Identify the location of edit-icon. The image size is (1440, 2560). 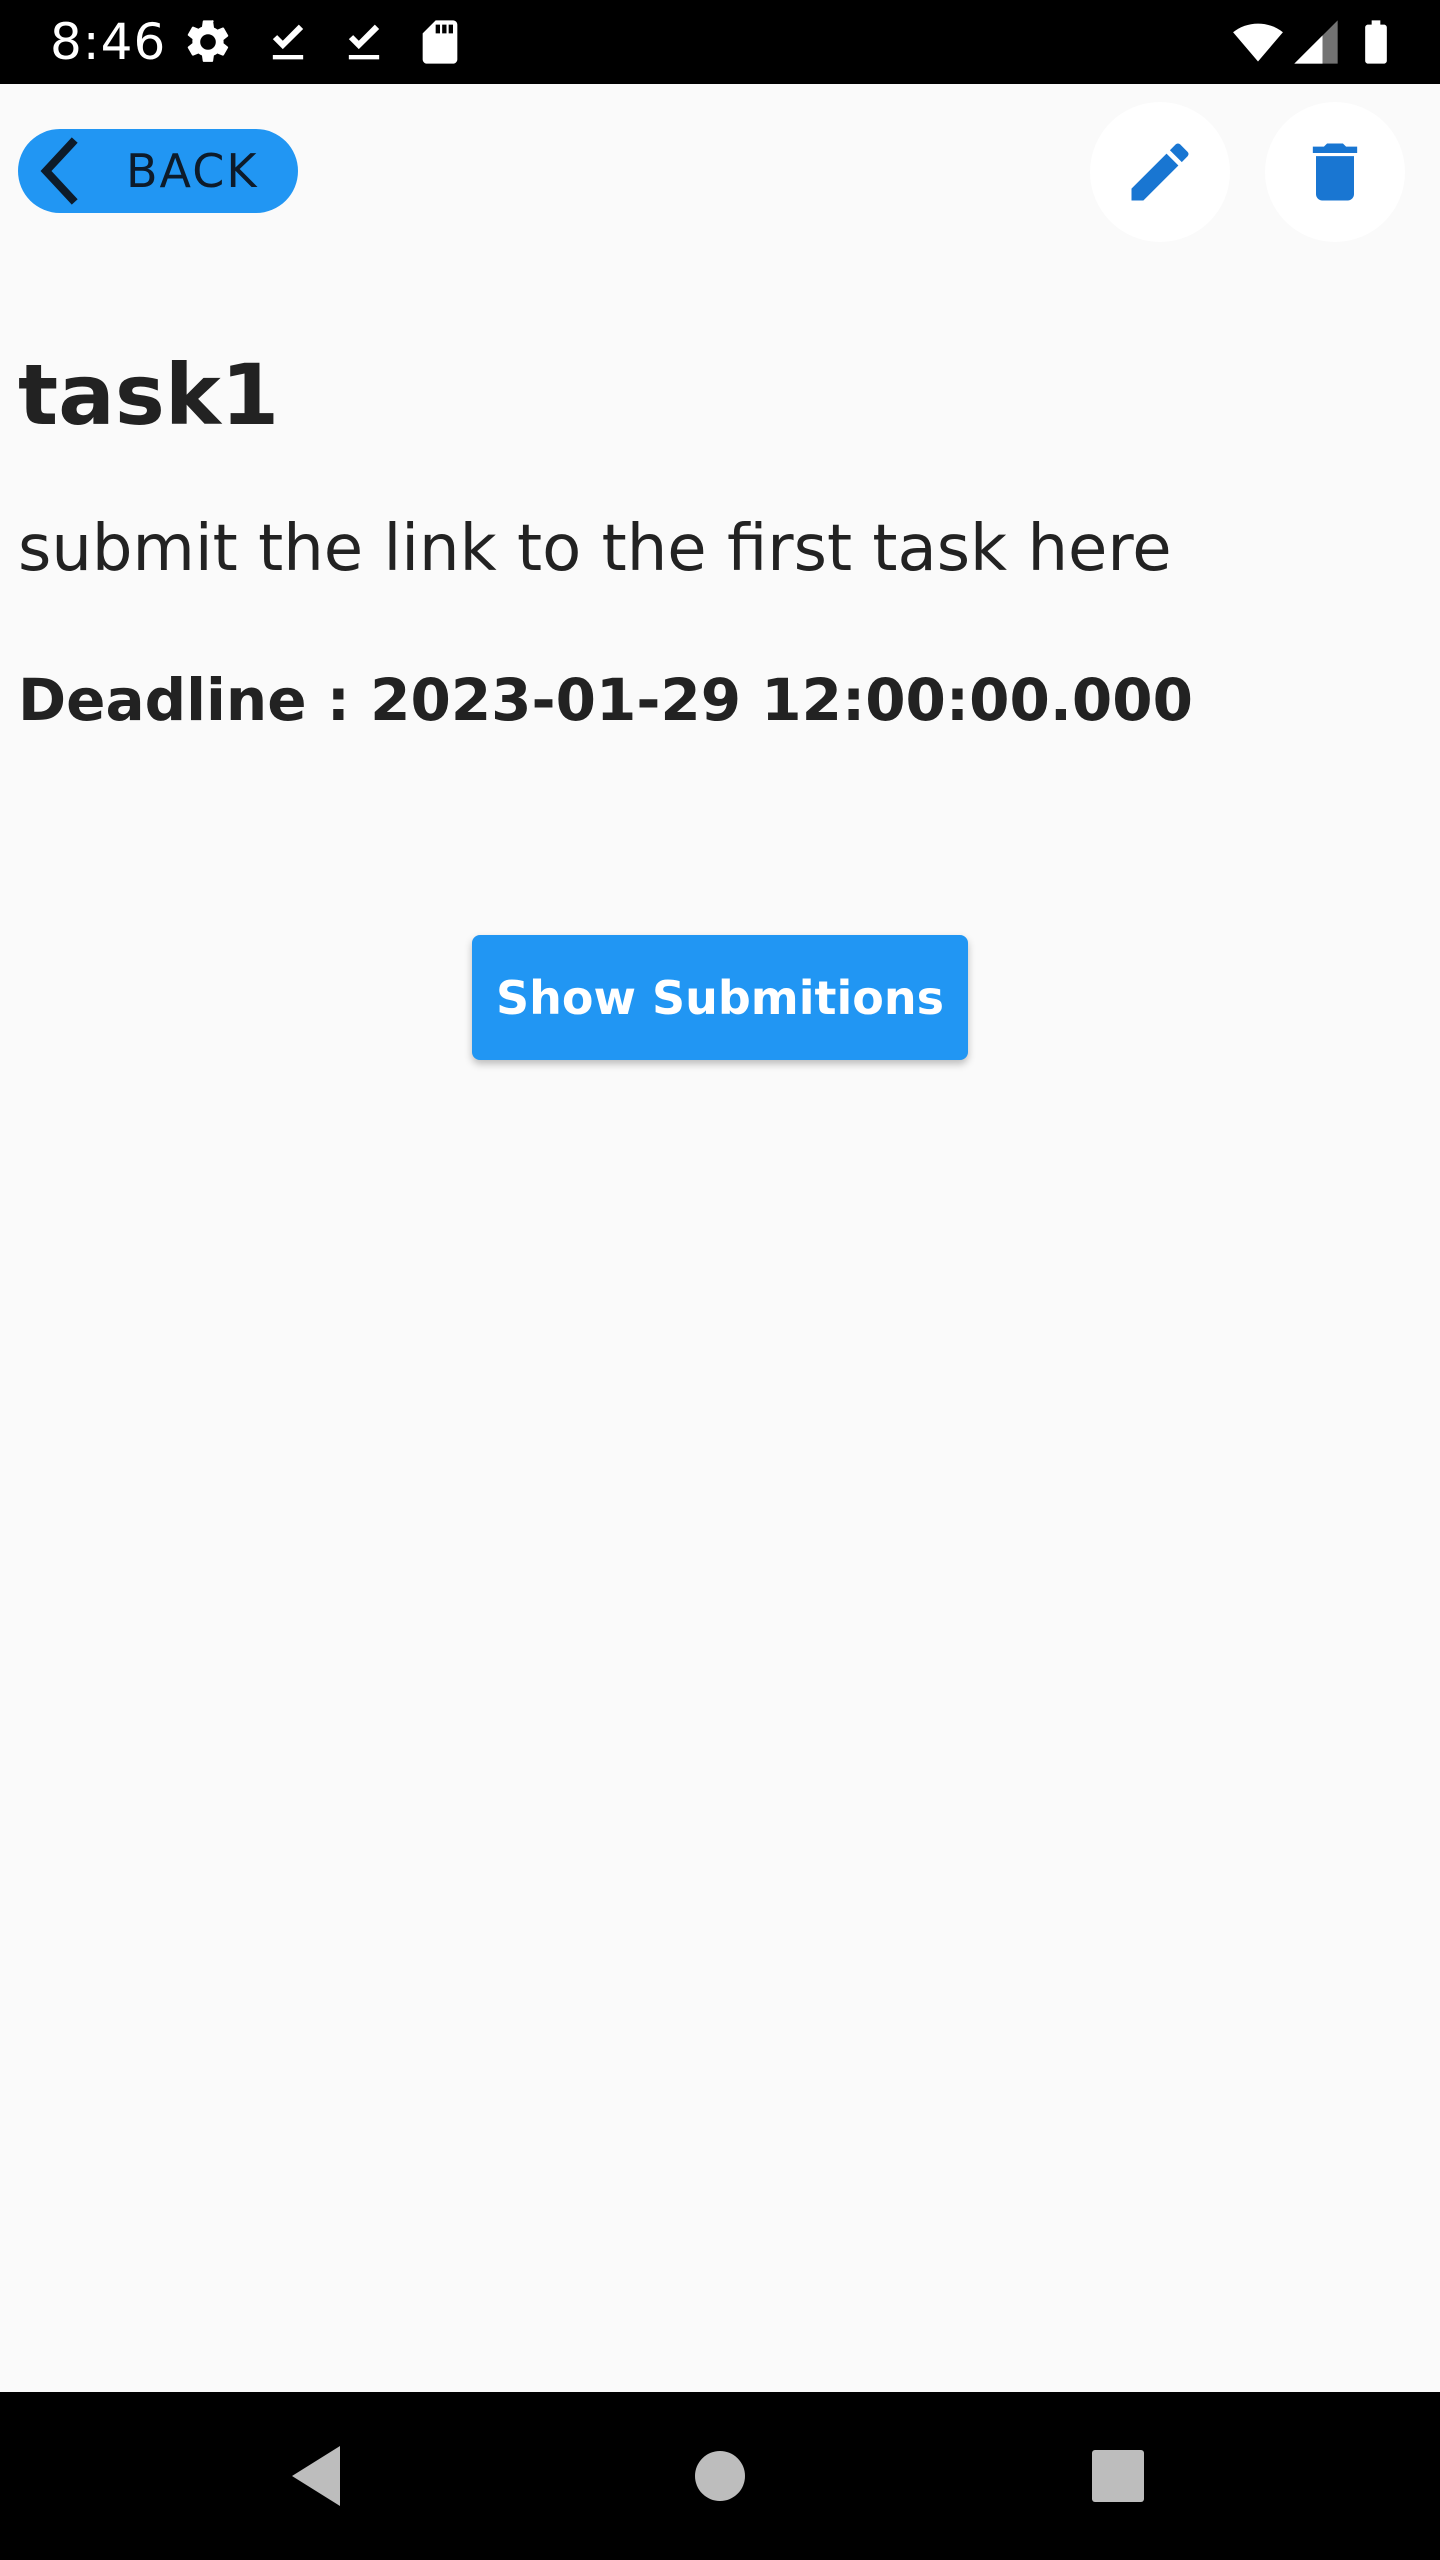
(1160, 172).